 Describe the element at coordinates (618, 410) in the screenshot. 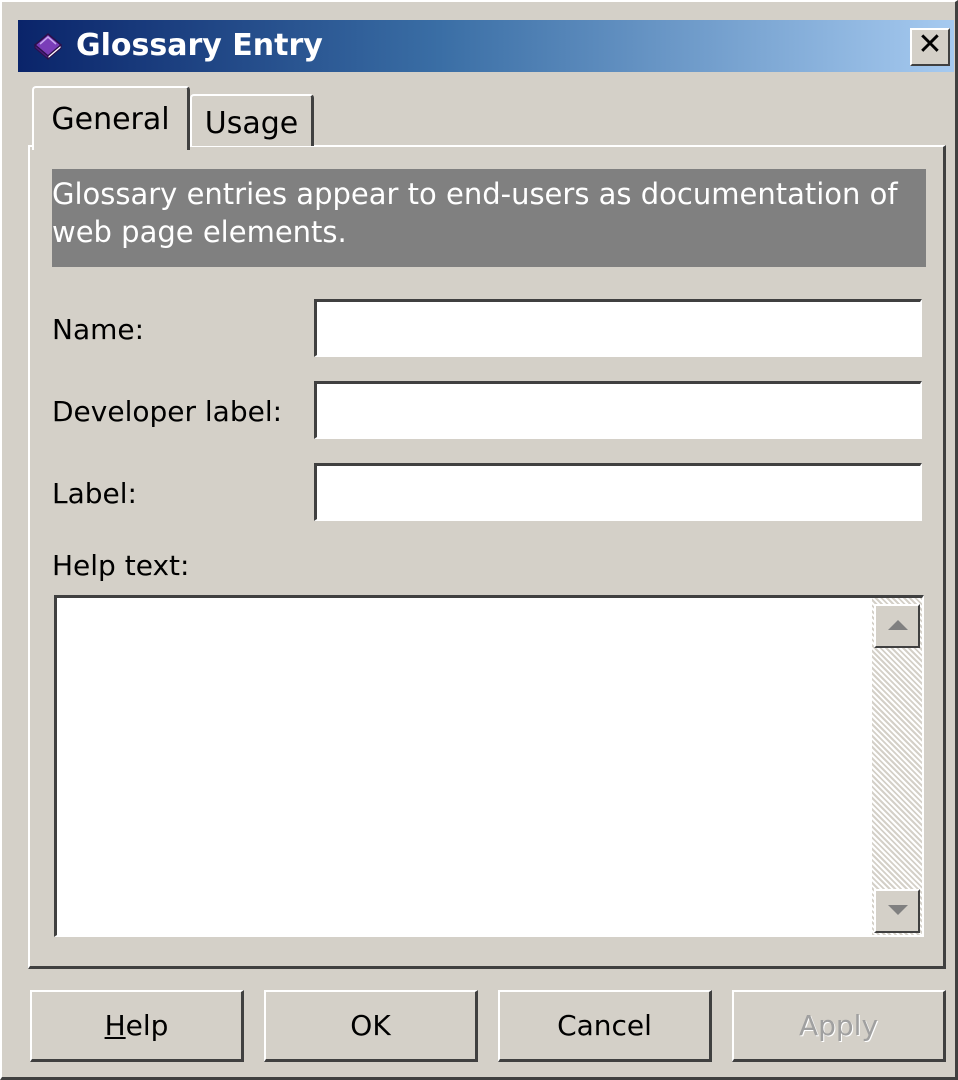

I see `developer-label-input` at that location.